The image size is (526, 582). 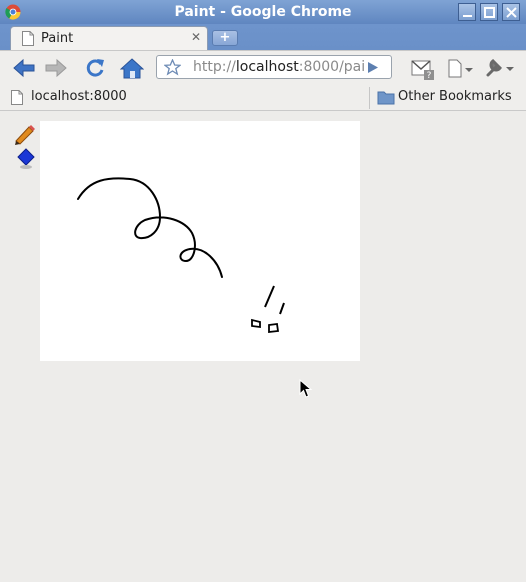 What do you see at coordinates (306, 388) in the screenshot?
I see `mouse-cursor-icon` at bounding box center [306, 388].